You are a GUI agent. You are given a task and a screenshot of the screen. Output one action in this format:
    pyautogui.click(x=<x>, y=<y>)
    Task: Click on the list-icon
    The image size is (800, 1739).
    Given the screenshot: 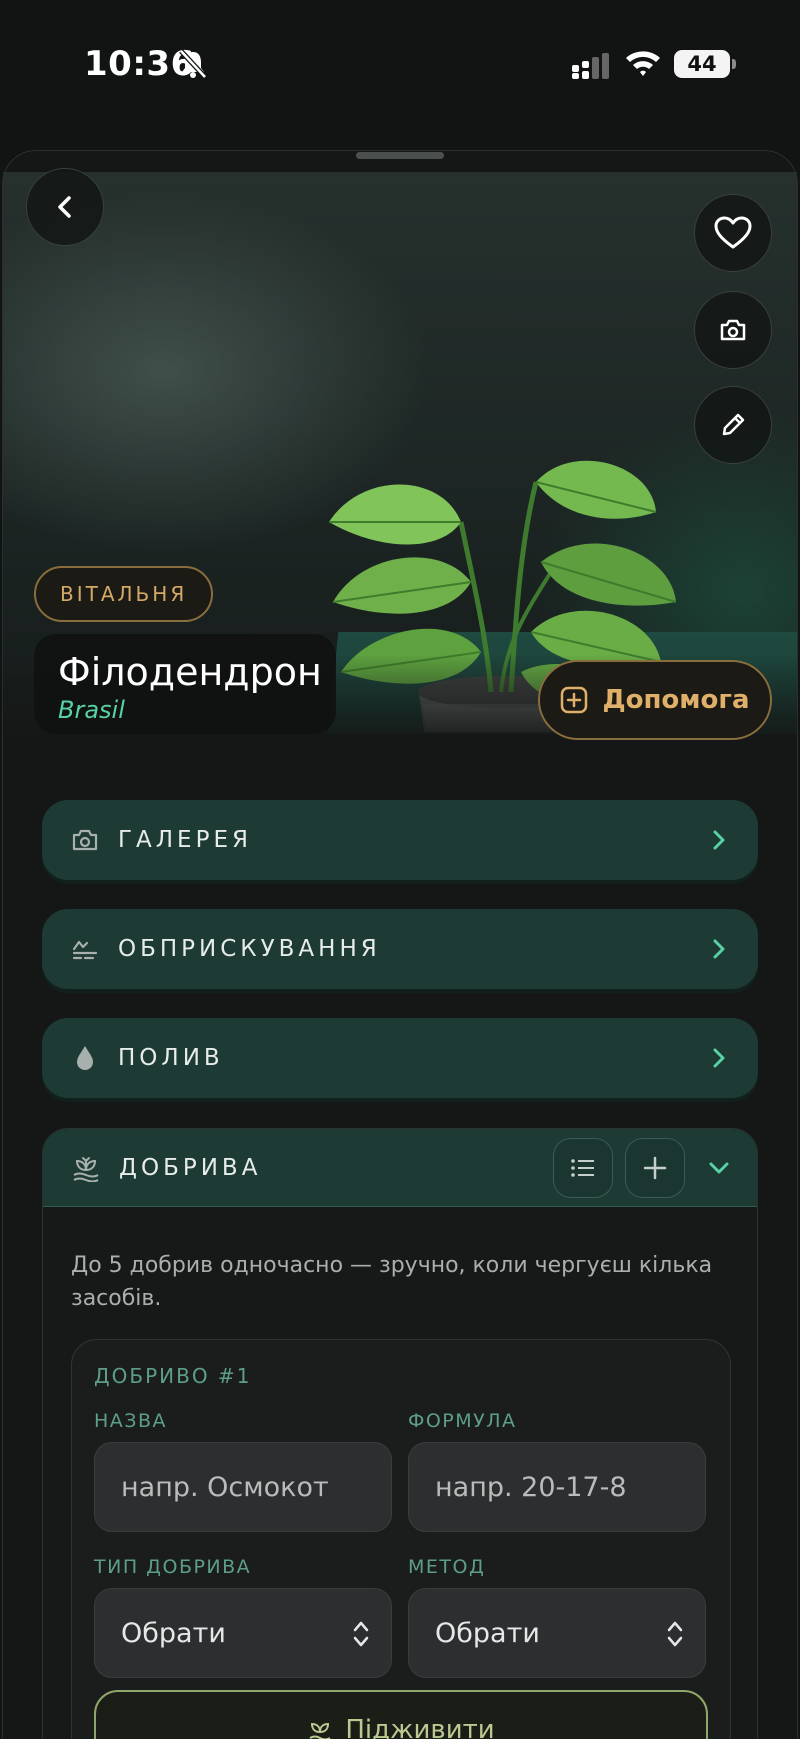 What is the action you would take?
    pyautogui.click(x=582, y=1167)
    